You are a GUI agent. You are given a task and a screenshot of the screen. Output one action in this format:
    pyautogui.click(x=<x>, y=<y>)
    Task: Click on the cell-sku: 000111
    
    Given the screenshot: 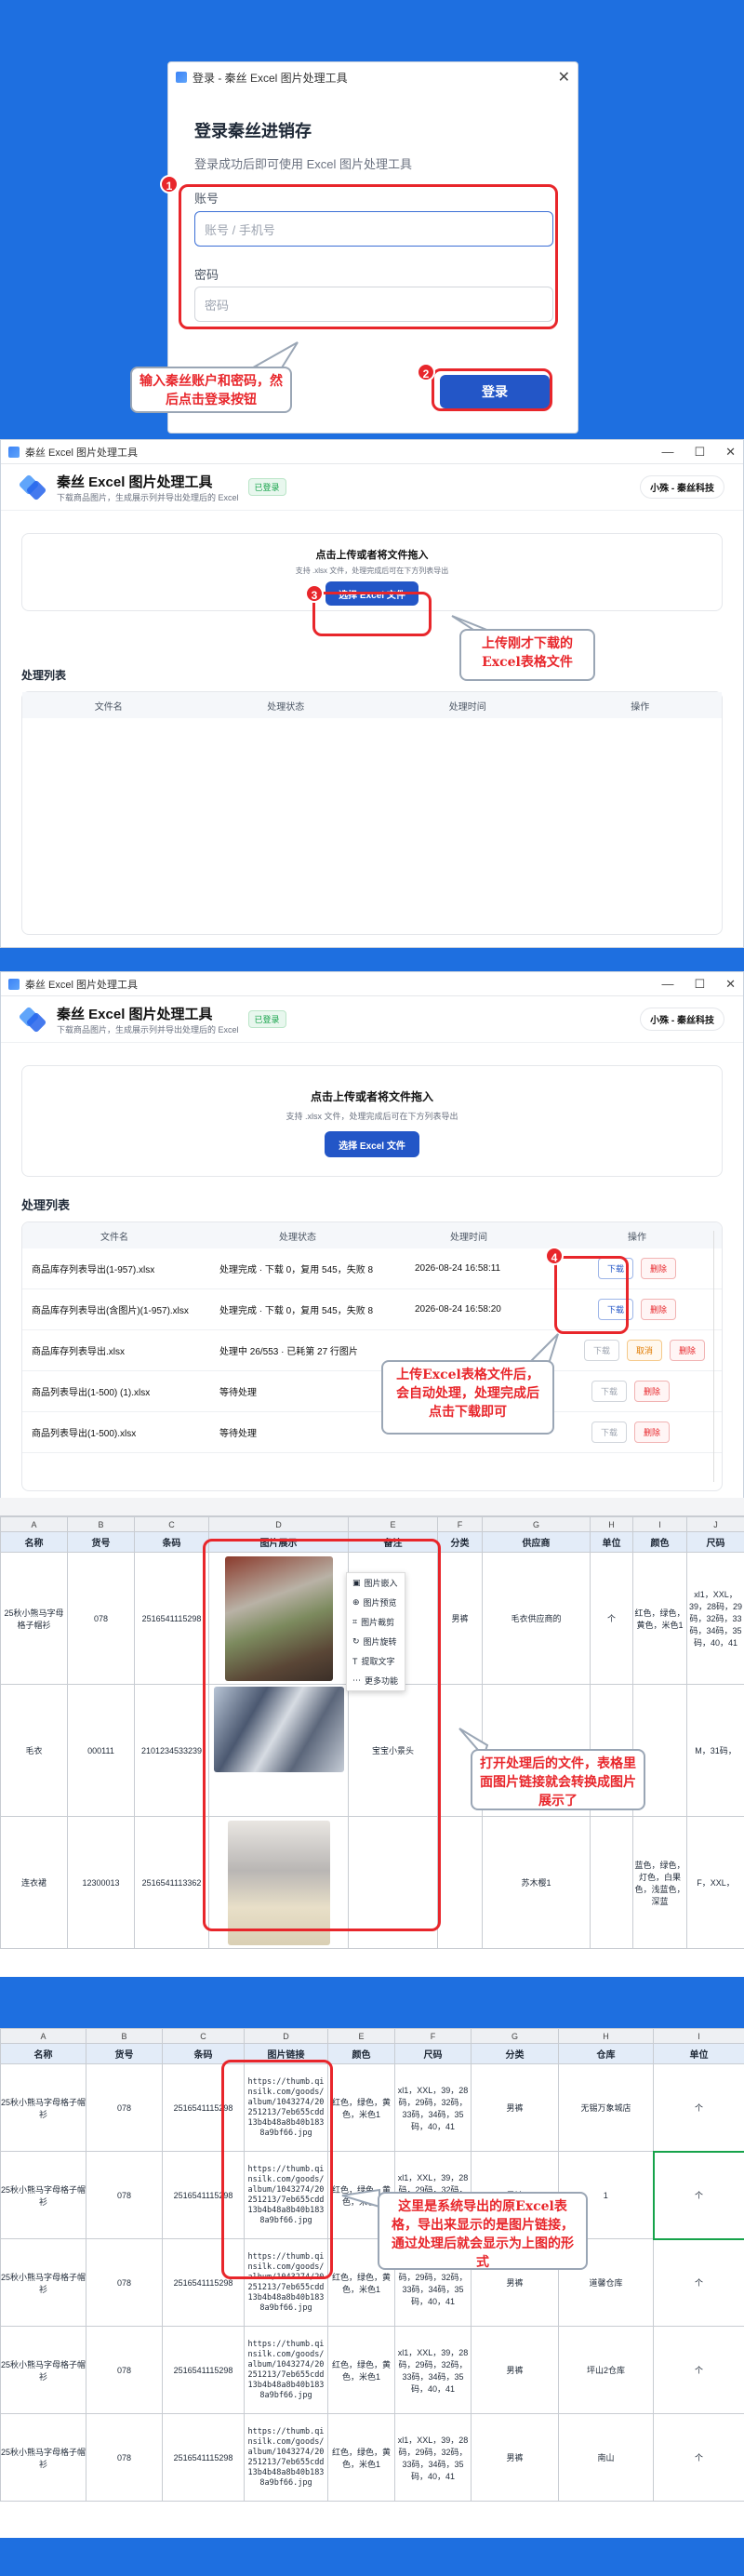 What is the action you would take?
    pyautogui.click(x=101, y=1750)
    